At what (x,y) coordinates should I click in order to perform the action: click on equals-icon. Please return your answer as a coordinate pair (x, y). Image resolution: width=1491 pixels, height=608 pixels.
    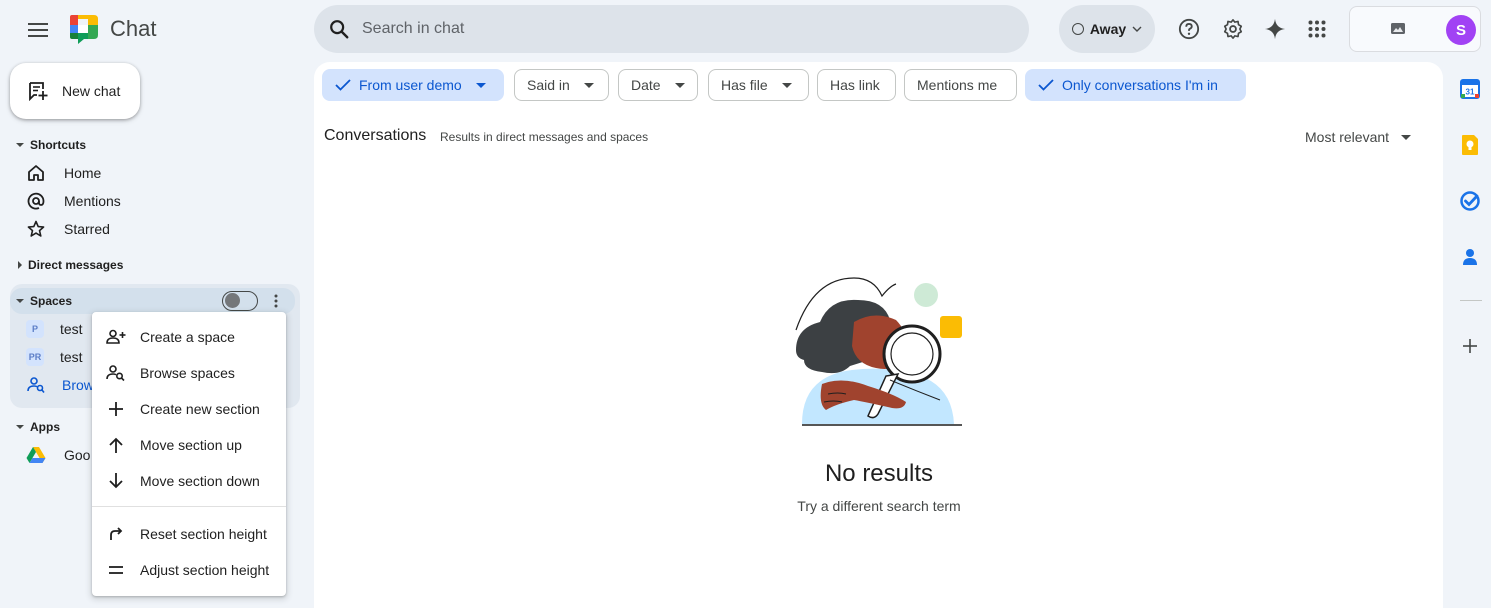
    Looking at the image, I should click on (116, 570).